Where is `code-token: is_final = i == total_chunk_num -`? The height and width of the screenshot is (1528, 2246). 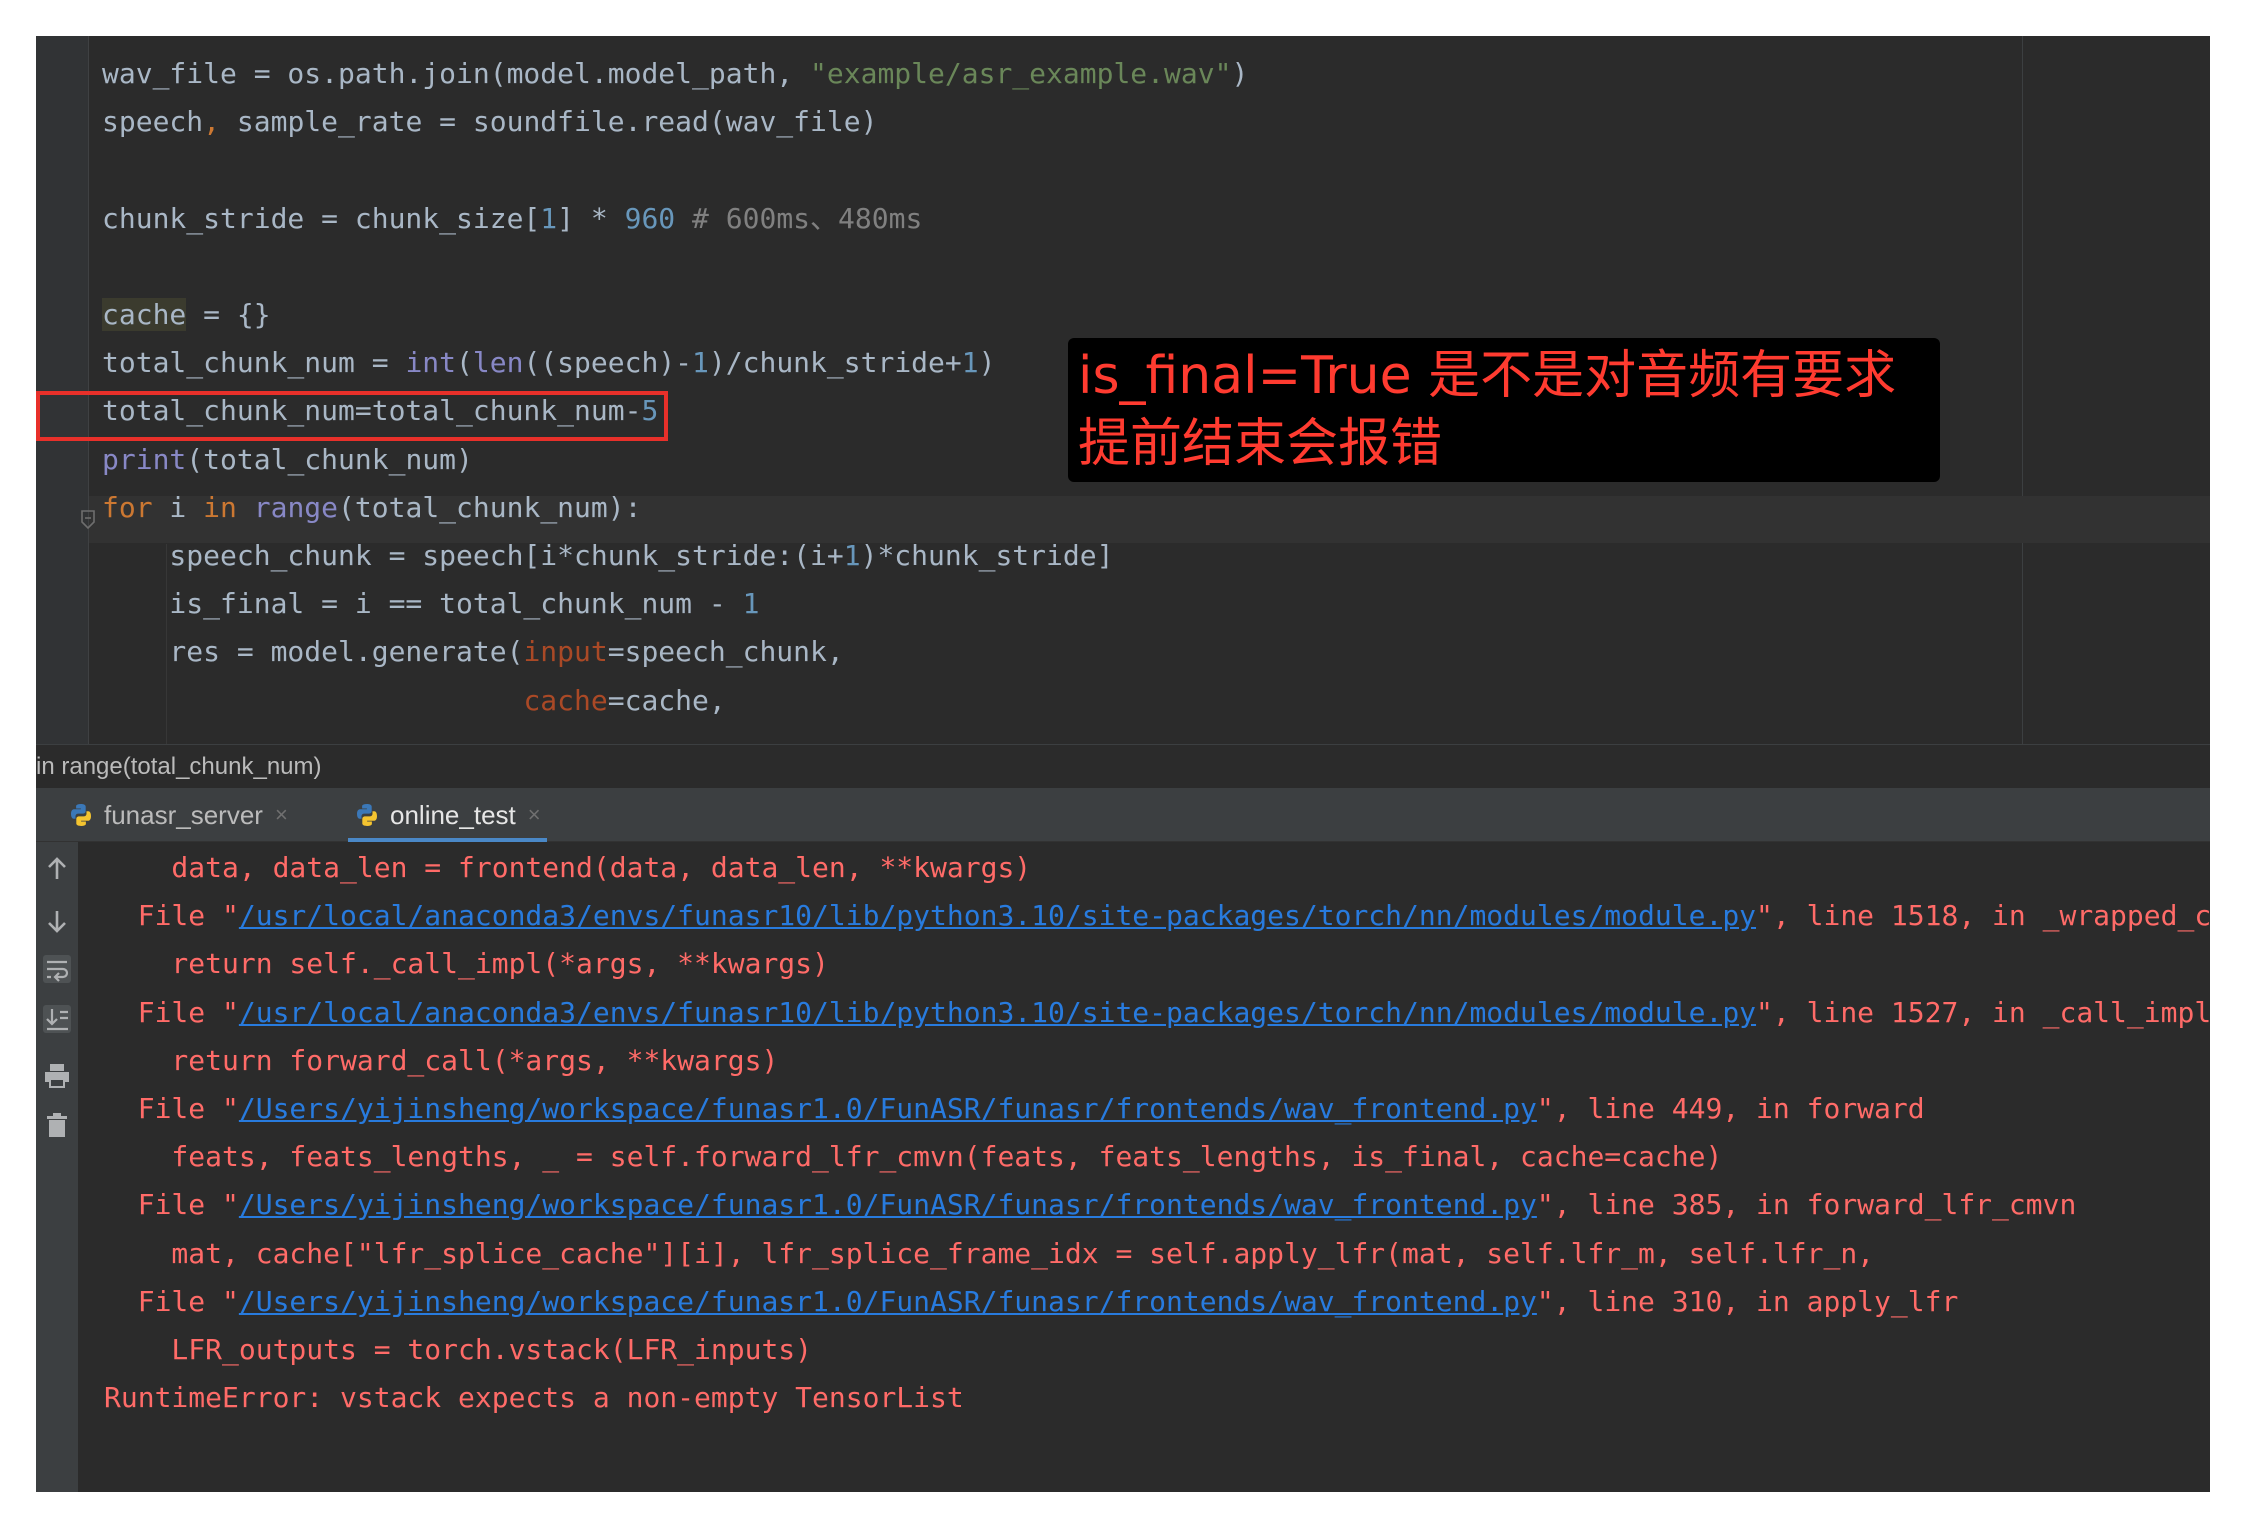
code-token: is_final = i == total_chunk_num - is located at coordinates (422, 604).